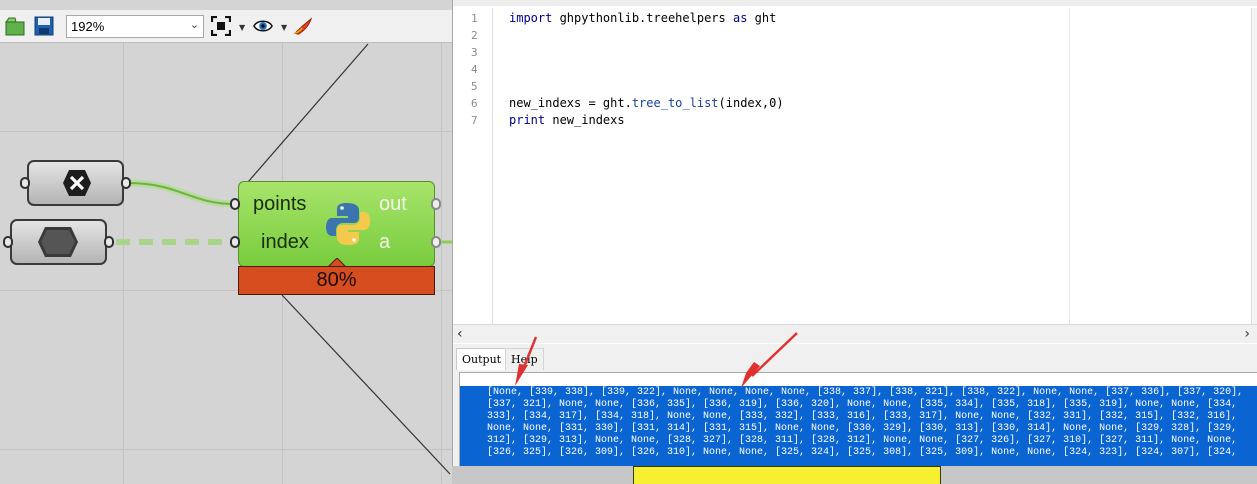 This screenshot has height=484, width=1257. I want to click on code-line-1: import ghpythonlib.treehelpers as ght, so click(642, 18).